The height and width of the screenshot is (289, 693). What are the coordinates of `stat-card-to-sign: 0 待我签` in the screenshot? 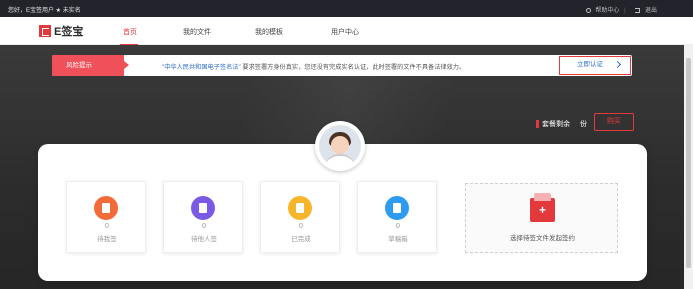 It's located at (106, 217).